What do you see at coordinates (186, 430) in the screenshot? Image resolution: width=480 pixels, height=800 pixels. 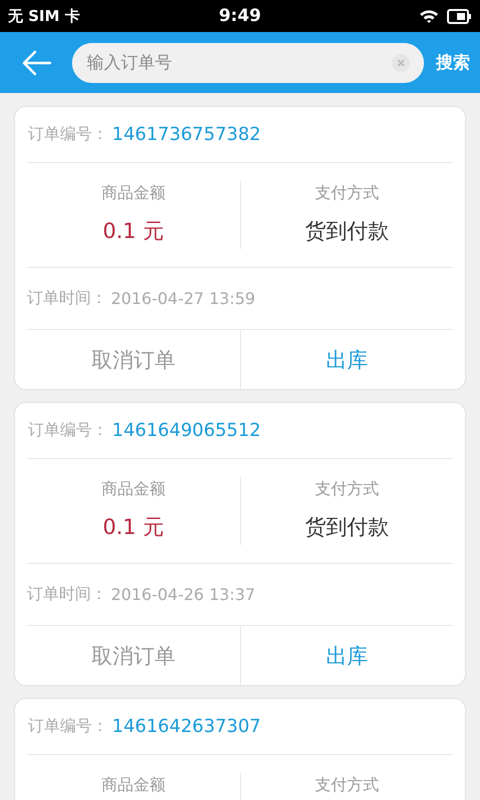 I see `order-number: 1461649065512` at bounding box center [186, 430].